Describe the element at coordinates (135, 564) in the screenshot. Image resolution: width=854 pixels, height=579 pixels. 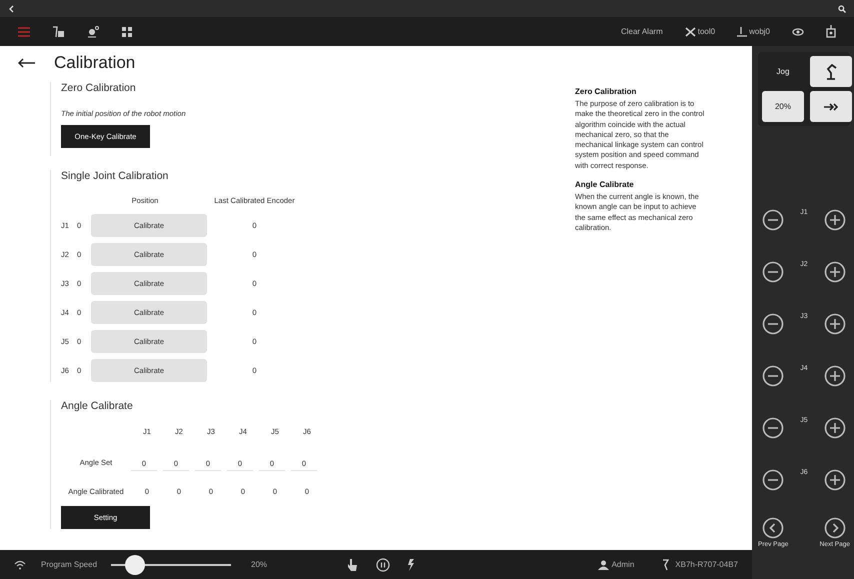
I see `slider-thumb` at that location.